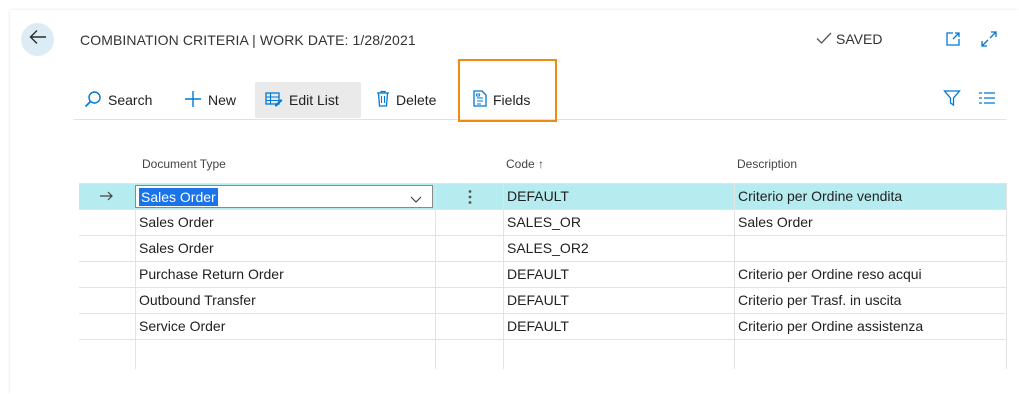 This screenshot has width=1019, height=394. I want to click on description-cell: Criterio per Ordine assistenza, so click(870, 326).